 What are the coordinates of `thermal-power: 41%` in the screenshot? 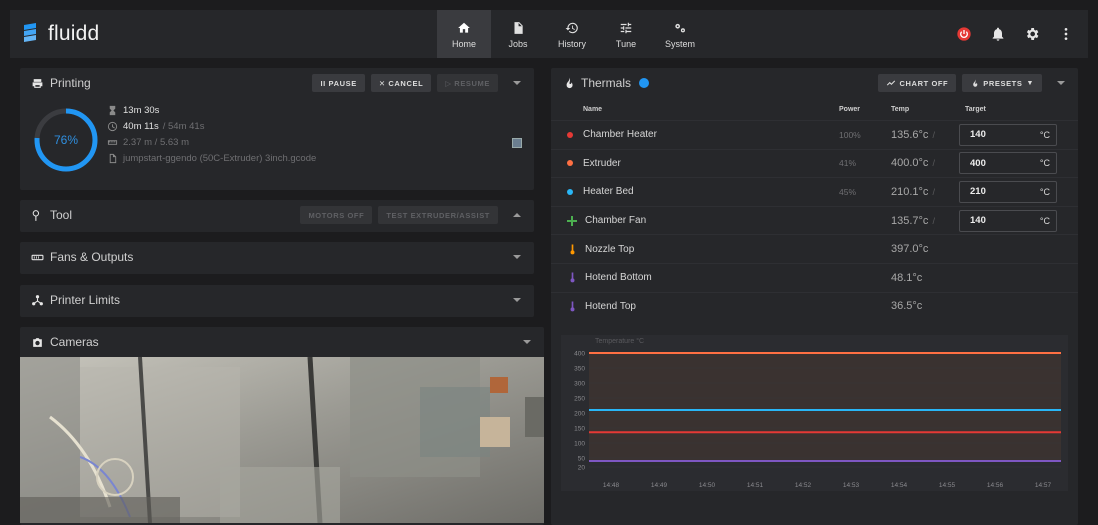 It's located at (848, 163).